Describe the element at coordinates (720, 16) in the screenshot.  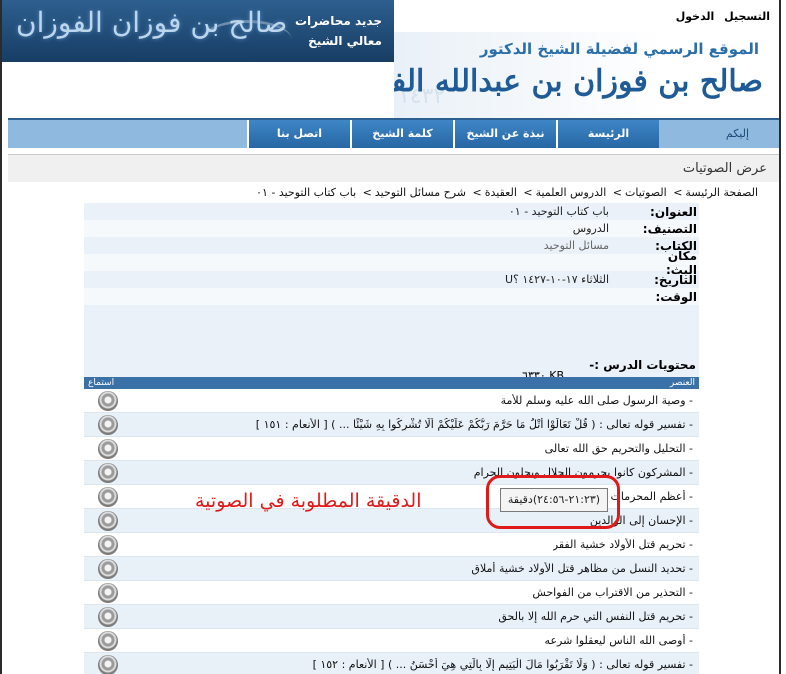
I see `account-links: التسجيل الدخول` at that location.